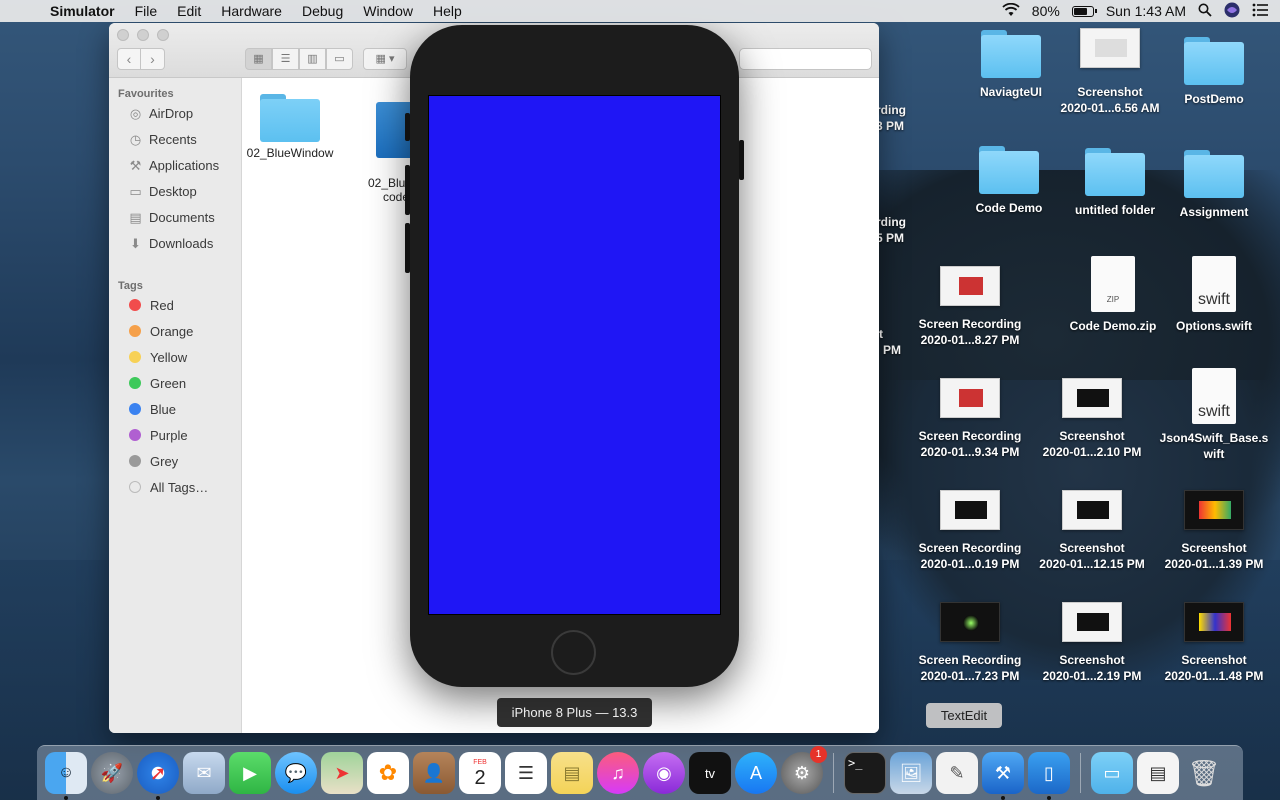 This screenshot has width=1280, height=800. I want to click on music-icon: ♫, so click(618, 773).